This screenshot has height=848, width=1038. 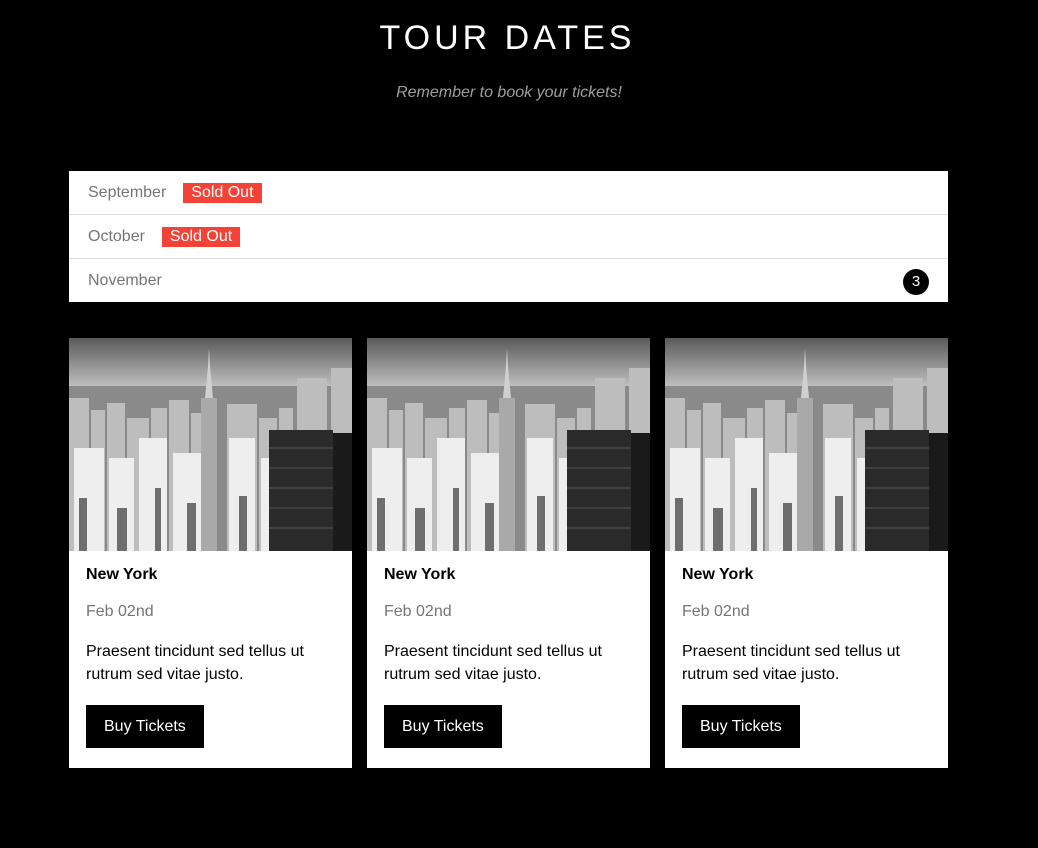 What do you see at coordinates (125, 280) in the screenshot?
I see `month-label: November` at bounding box center [125, 280].